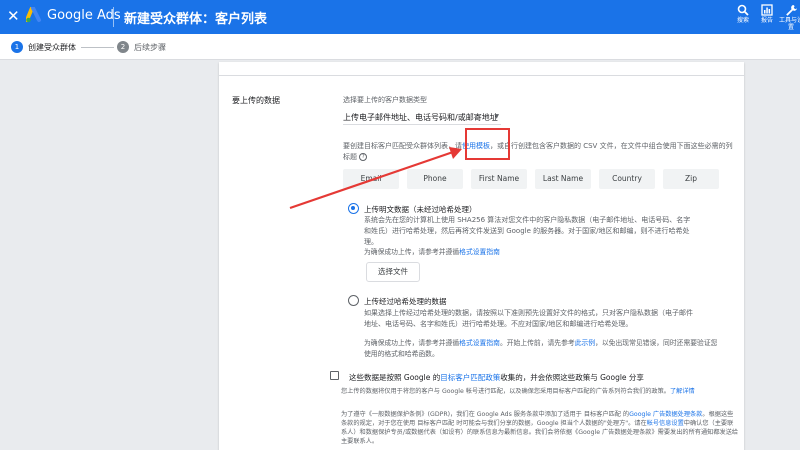 The width and height of the screenshot is (800, 450). Describe the element at coordinates (405, 301) in the screenshot. I see `hashed-data-title: 上传经过哈希处理的数据` at that location.